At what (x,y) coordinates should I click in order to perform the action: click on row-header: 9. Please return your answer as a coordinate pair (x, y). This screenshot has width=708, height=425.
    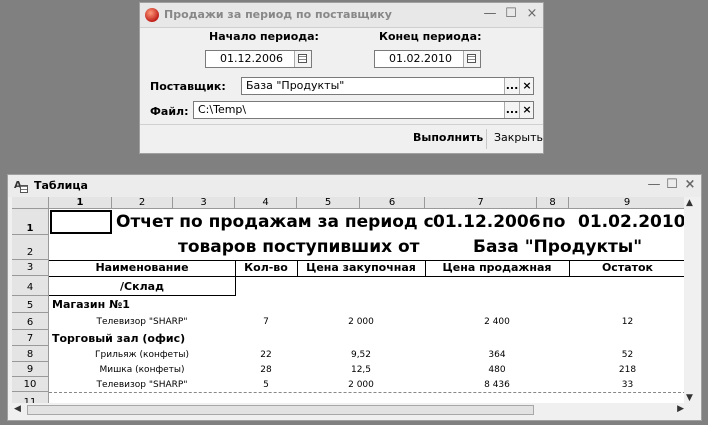
    Looking at the image, I should click on (30, 369).